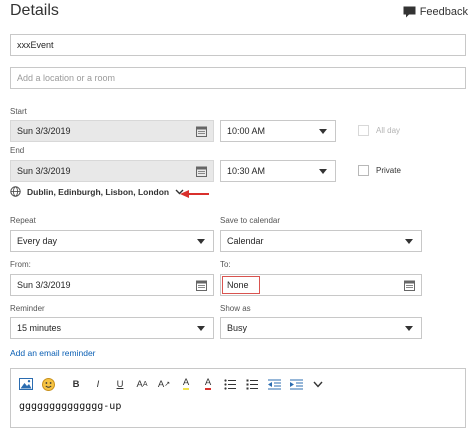 This screenshot has width=474, height=428. I want to click on end-time-select: 10:30 AM, so click(278, 171).